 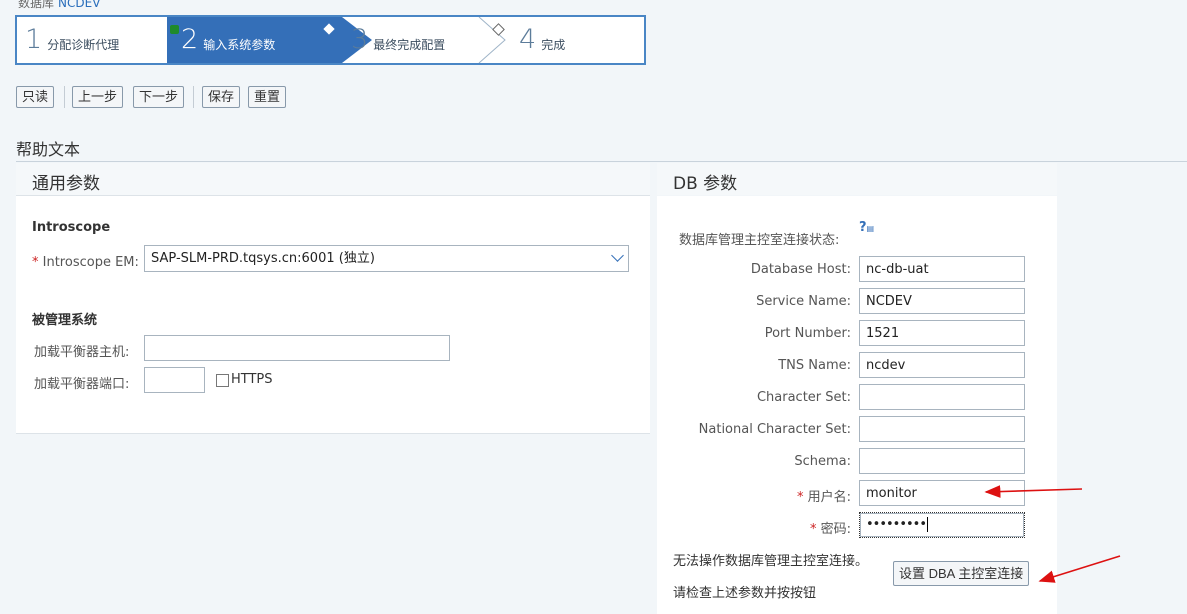 What do you see at coordinates (942, 333) in the screenshot?
I see `port-number-input` at bounding box center [942, 333].